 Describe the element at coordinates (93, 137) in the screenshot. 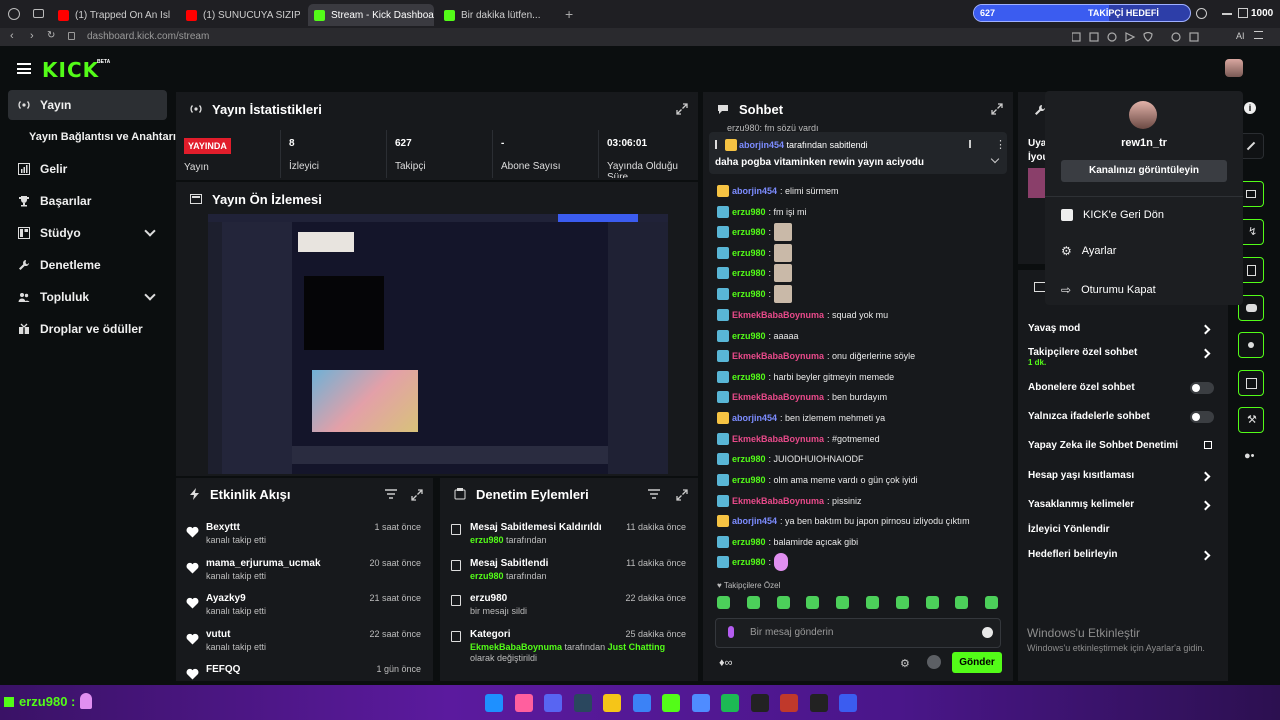

I see `sidebar-item-stream-key: Yayın Bağlantısı ve Anahtarı` at that location.